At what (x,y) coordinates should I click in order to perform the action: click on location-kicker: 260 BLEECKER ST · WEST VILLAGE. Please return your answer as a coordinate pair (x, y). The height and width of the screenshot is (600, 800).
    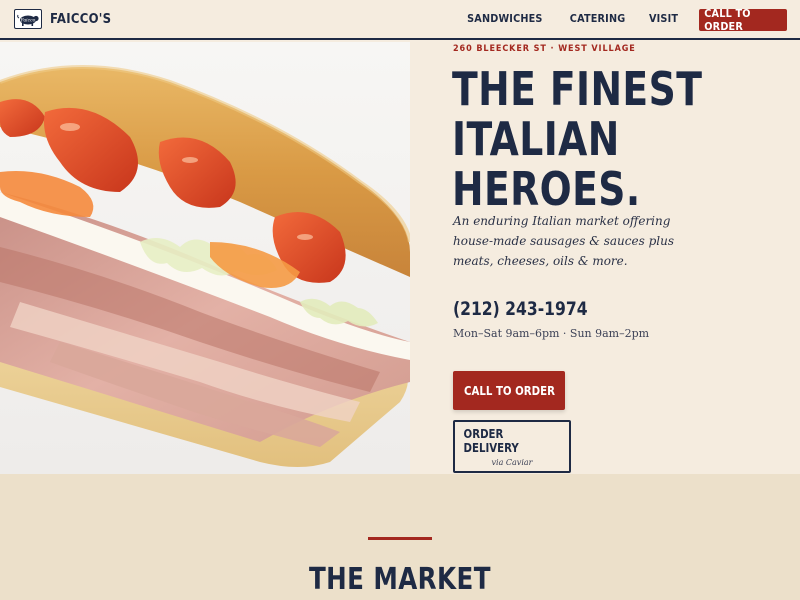
    Looking at the image, I should click on (544, 49).